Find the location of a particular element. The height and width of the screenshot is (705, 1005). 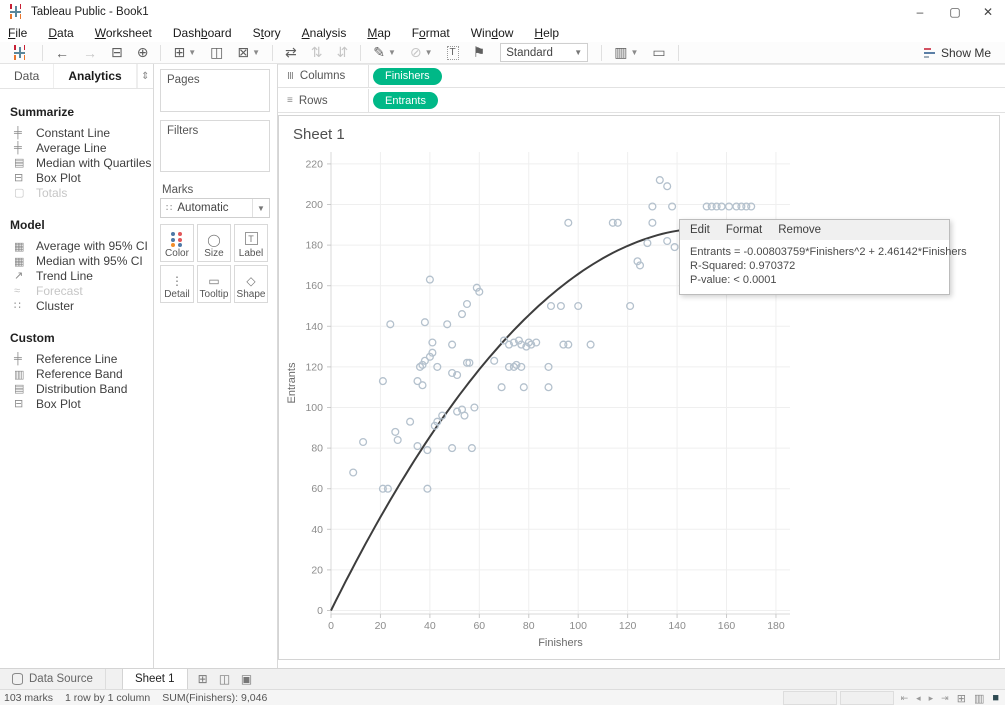

presentation-mode-button: ▭ is located at coordinates (658, 53).